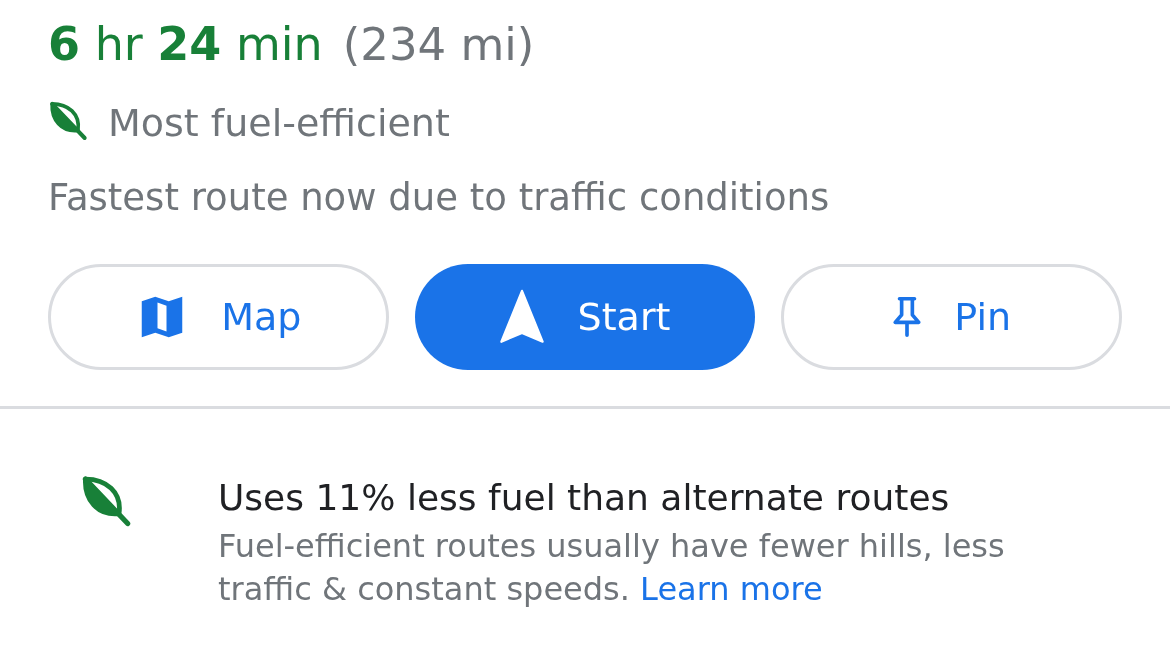  Describe the element at coordinates (438, 45) in the screenshot. I see `trip-distance: (234 mi)` at that location.